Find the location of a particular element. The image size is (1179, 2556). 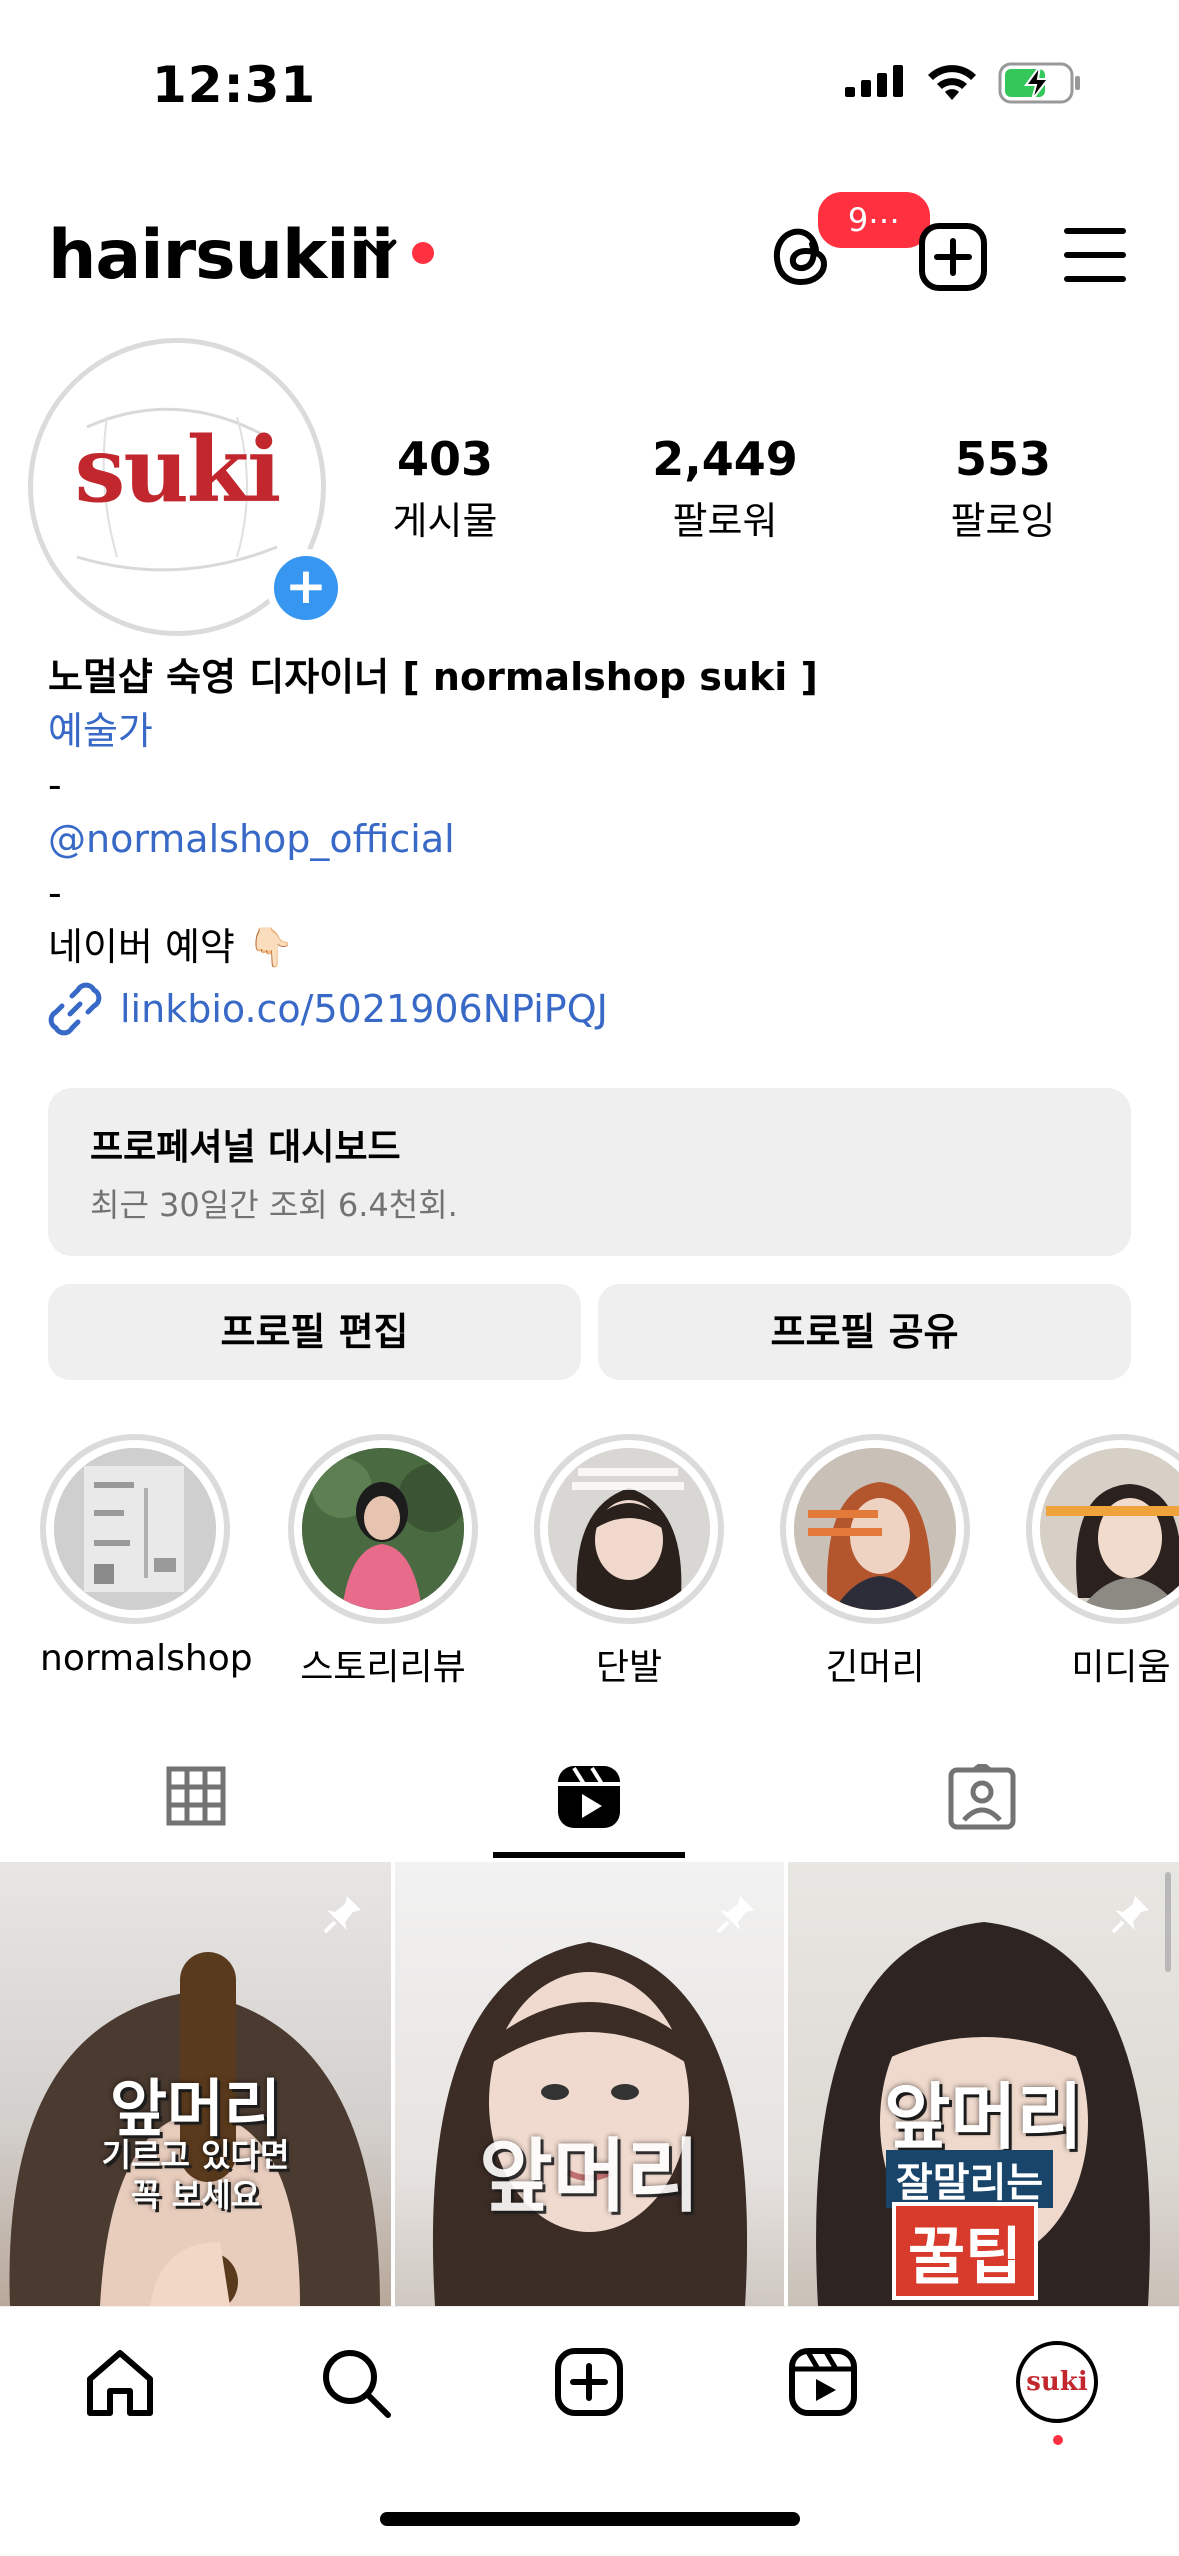

bio-mention-link: @normalshop_official is located at coordinates (598, 839).